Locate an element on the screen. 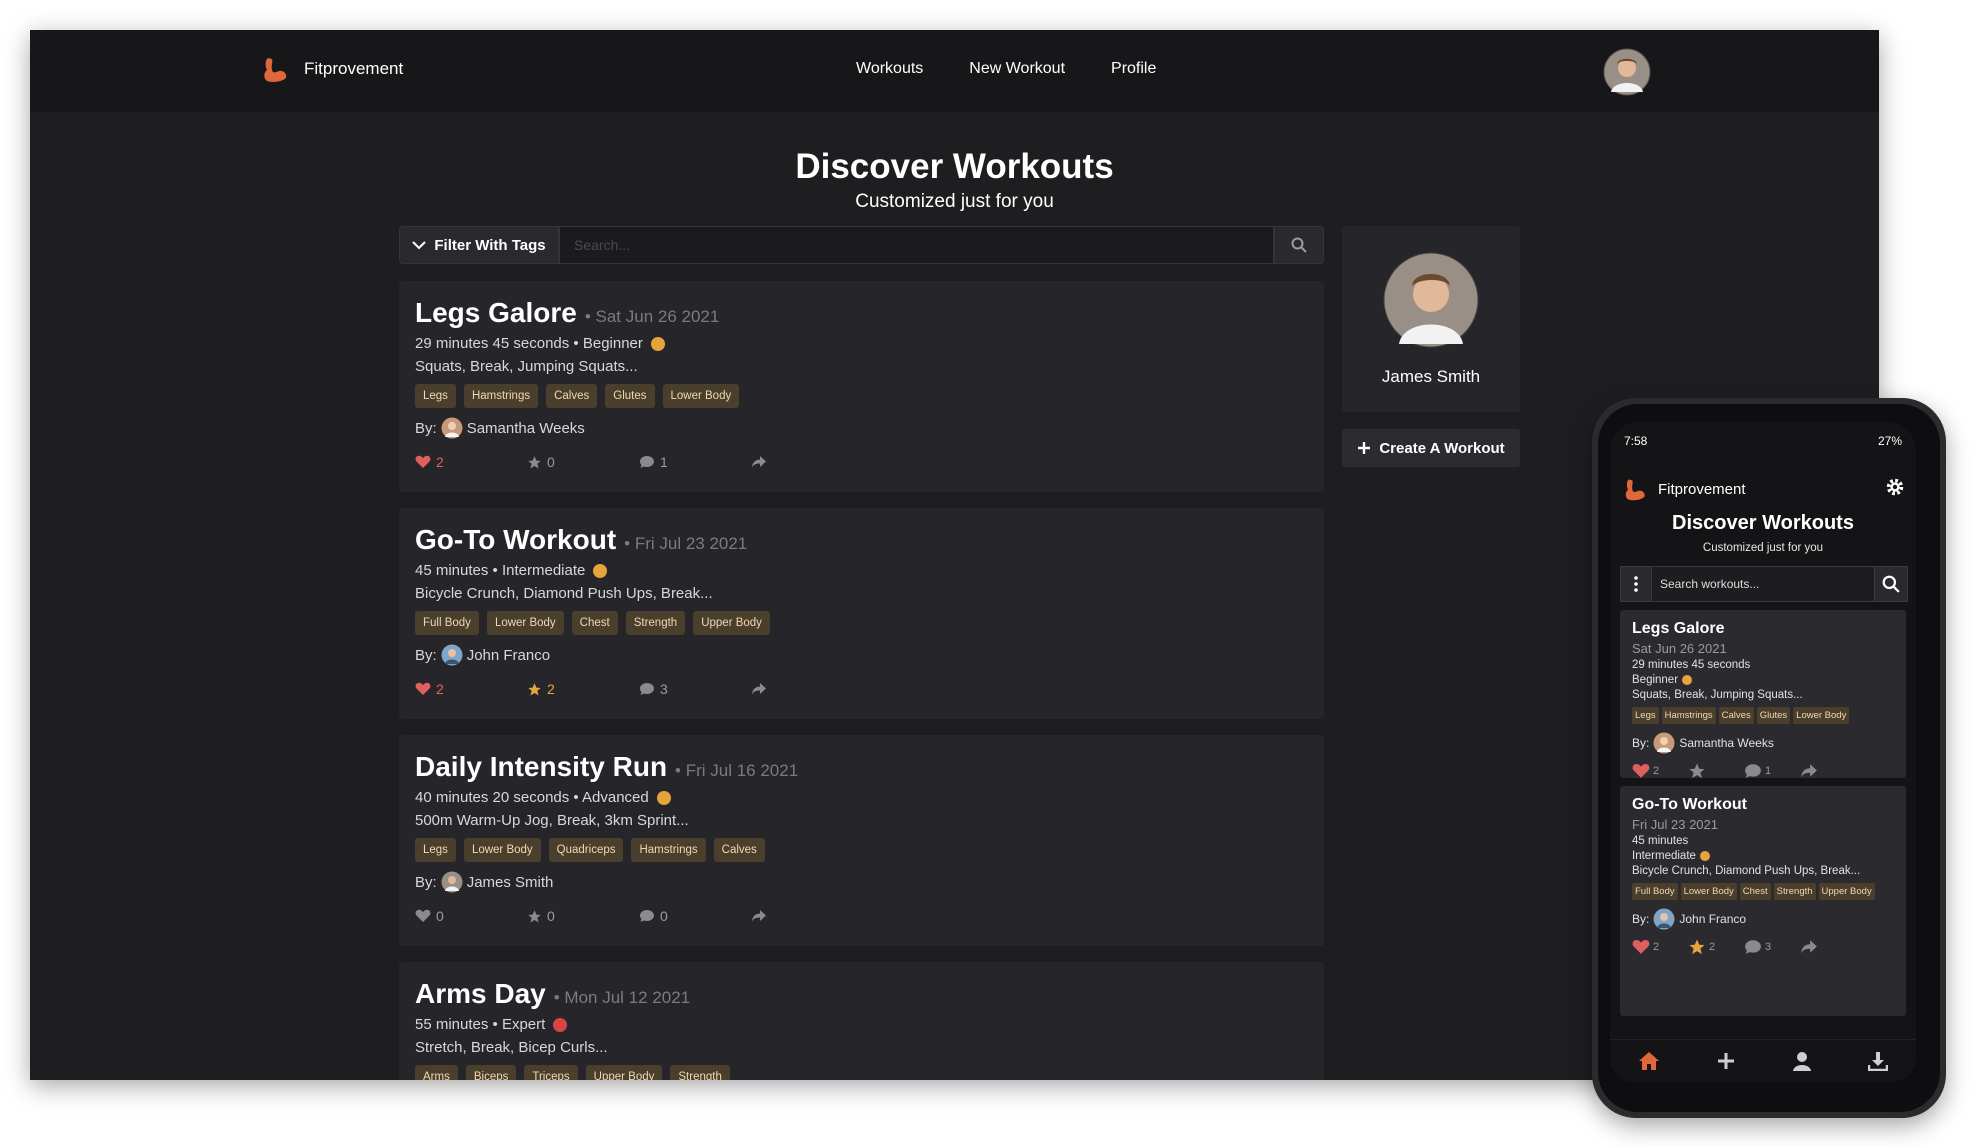  workout-title: Legs Galore is located at coordinates (496, 313).